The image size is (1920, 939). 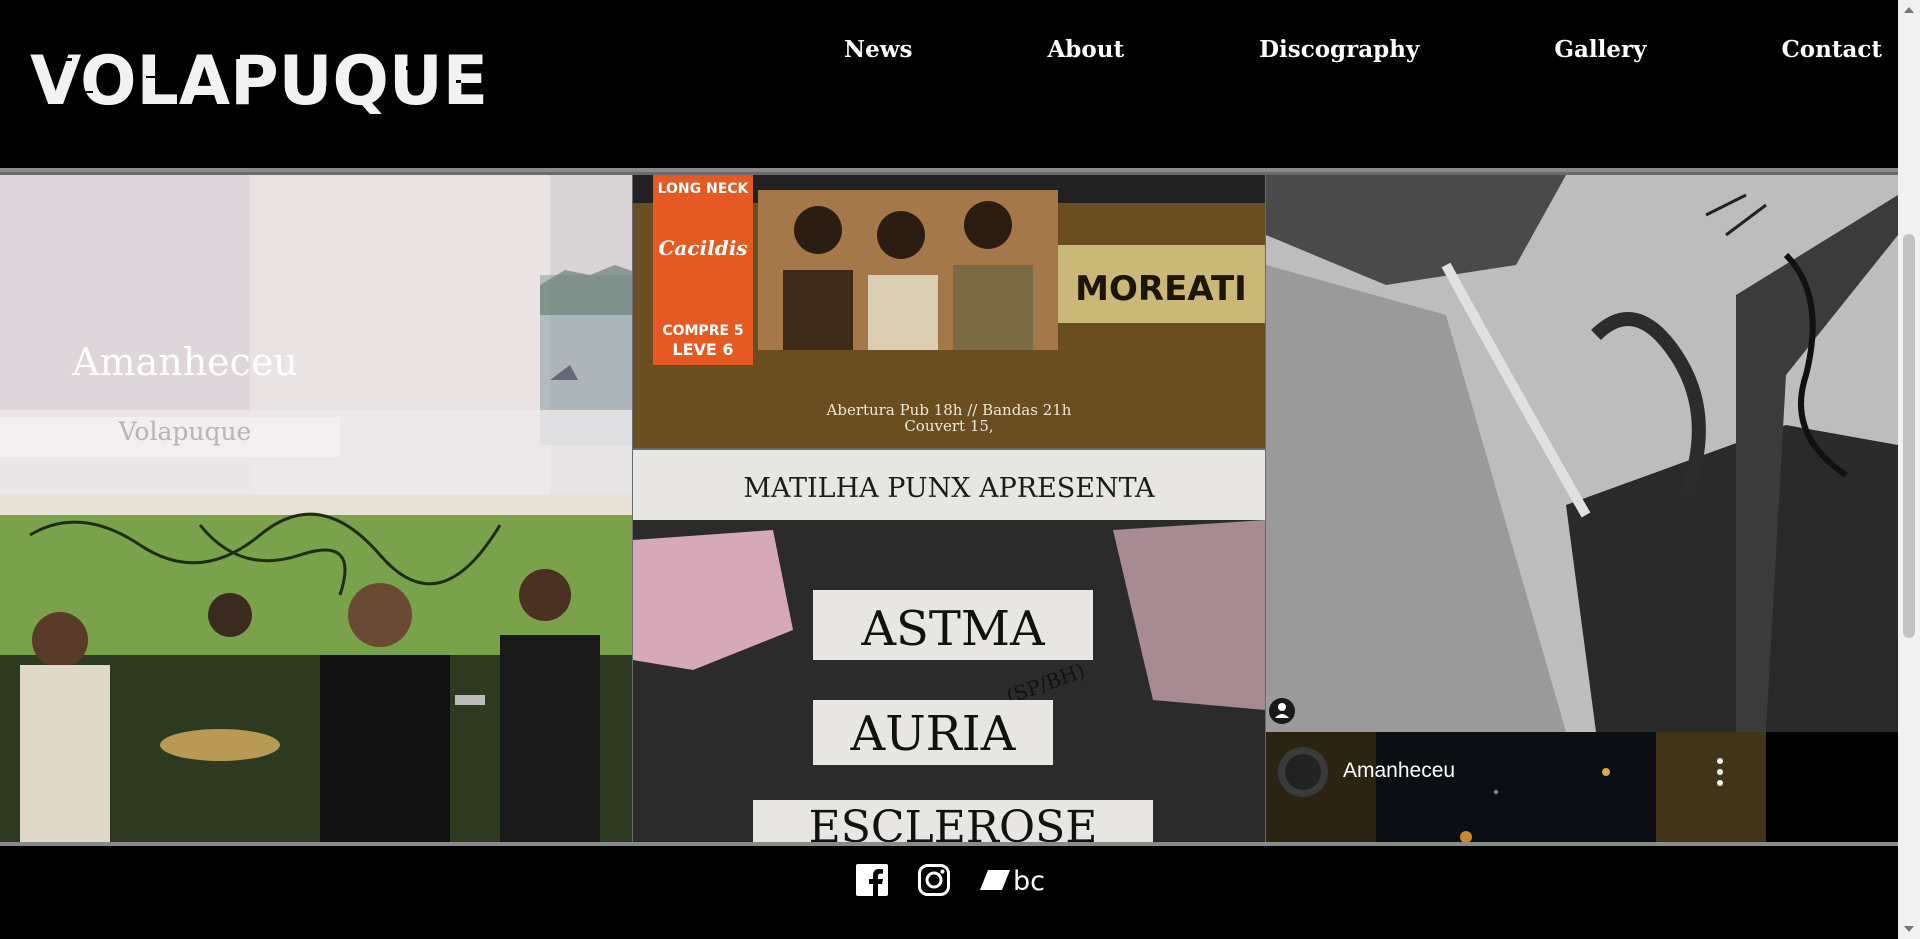 I want to click on nav-news: News, so click(x=878, y=52).